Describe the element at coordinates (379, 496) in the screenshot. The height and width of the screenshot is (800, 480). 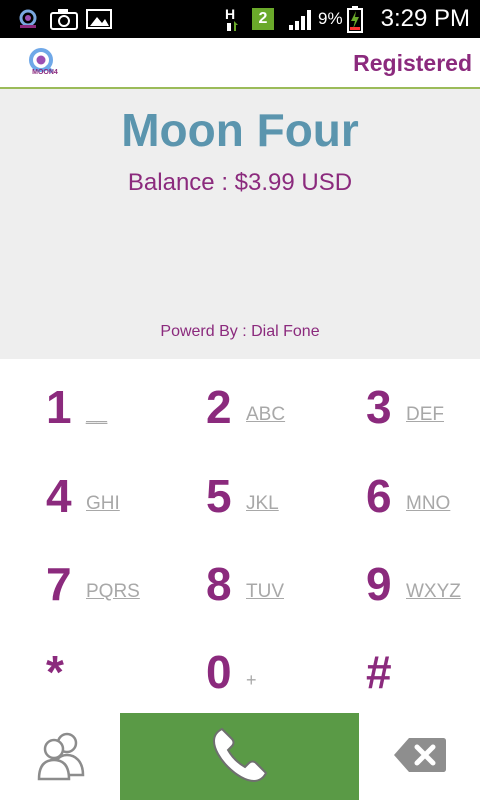
I see `key-digit: 6` at that location.